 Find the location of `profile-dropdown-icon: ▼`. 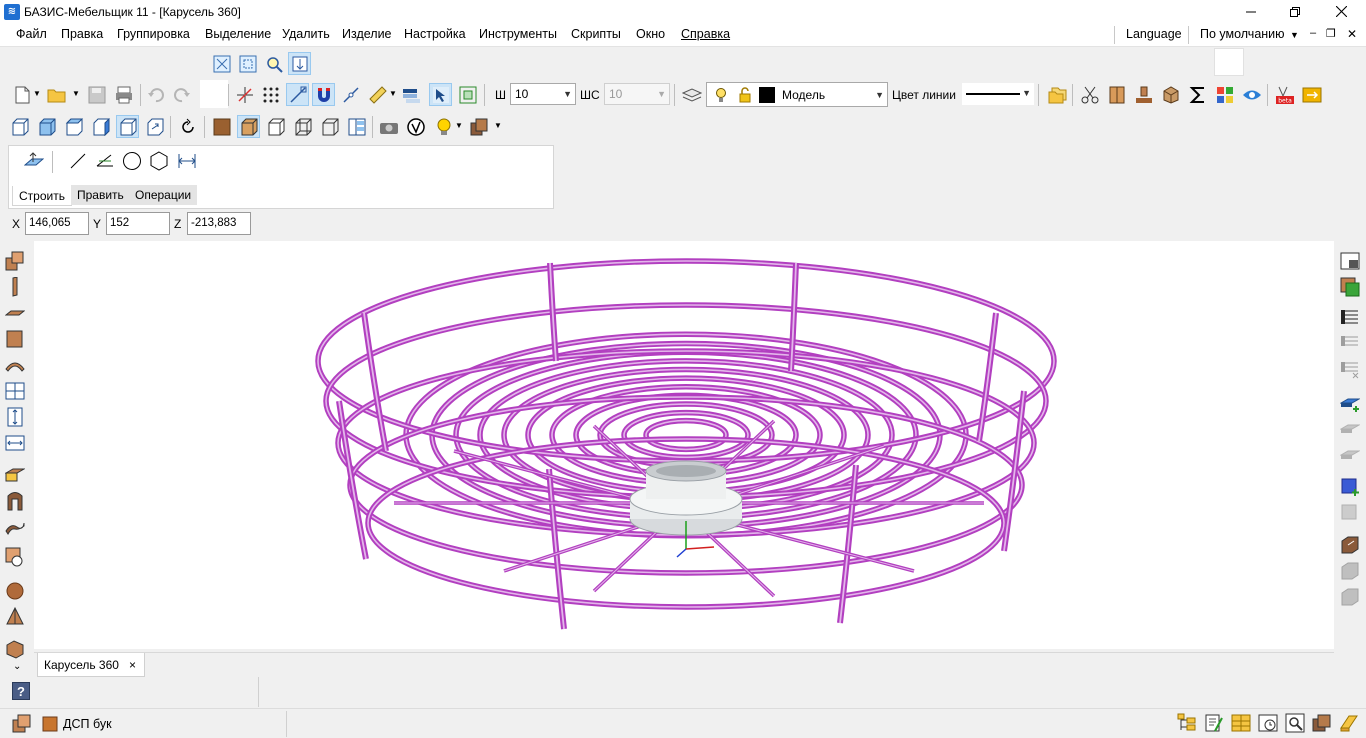

profile-dropdown-icon: ▼ is located at coordinates (1294, 35).